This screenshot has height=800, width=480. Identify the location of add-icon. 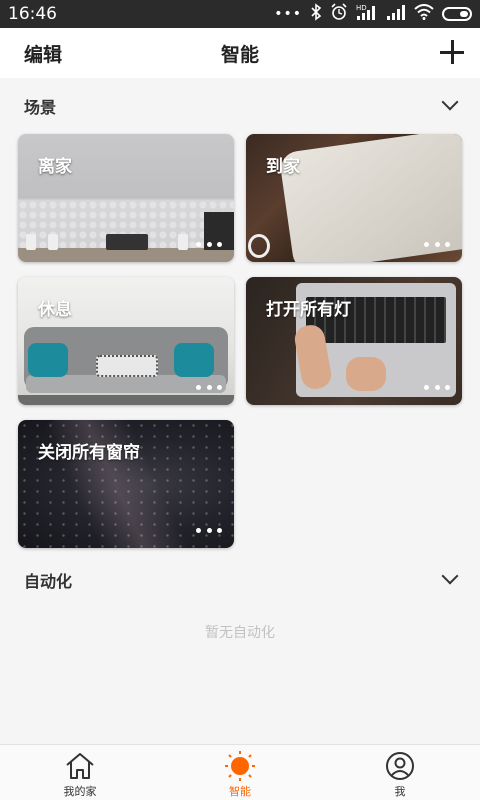
(452, 52).